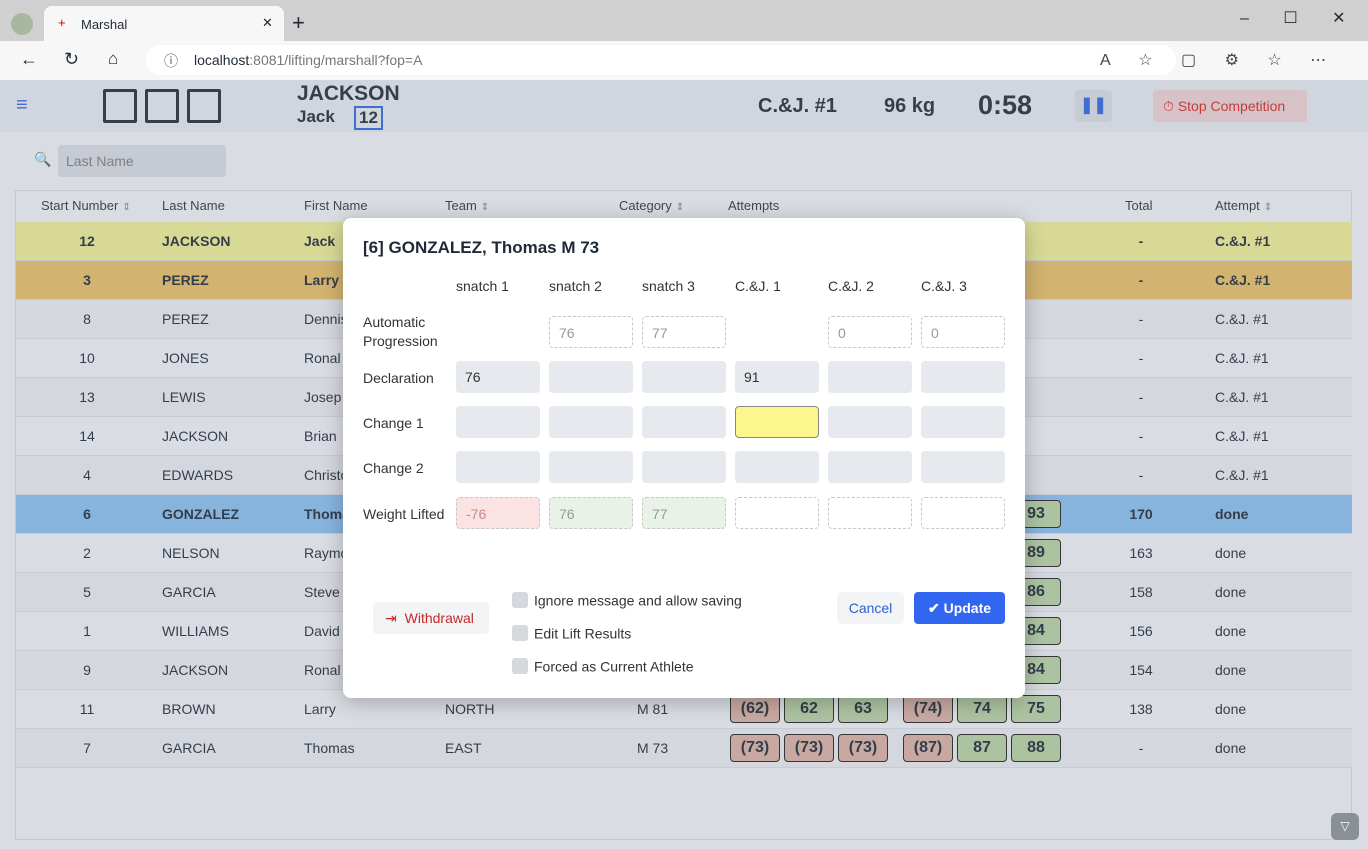 This screenshot has width=1368, height=849. What do you see at coordinates (498, 513) in the screenshot?
I see `attempt-input: -76` at bounding box center [498, 513].